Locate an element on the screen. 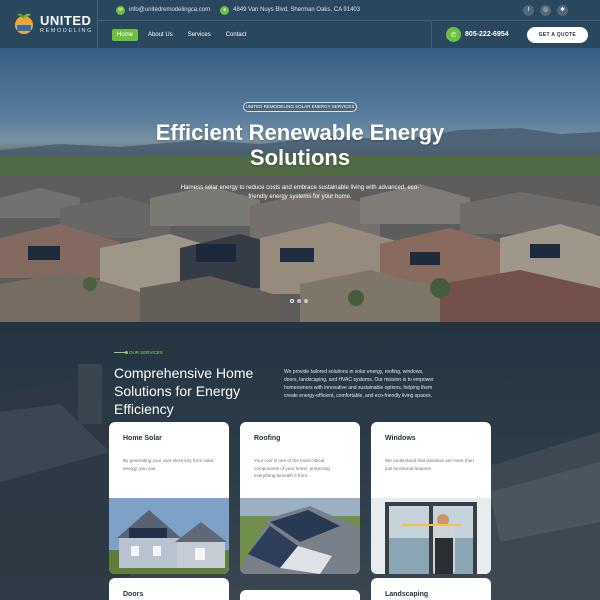 This screenshot has height=600, width=600. social-links: f ◎ ✱ is located at coordinates (561, 10).